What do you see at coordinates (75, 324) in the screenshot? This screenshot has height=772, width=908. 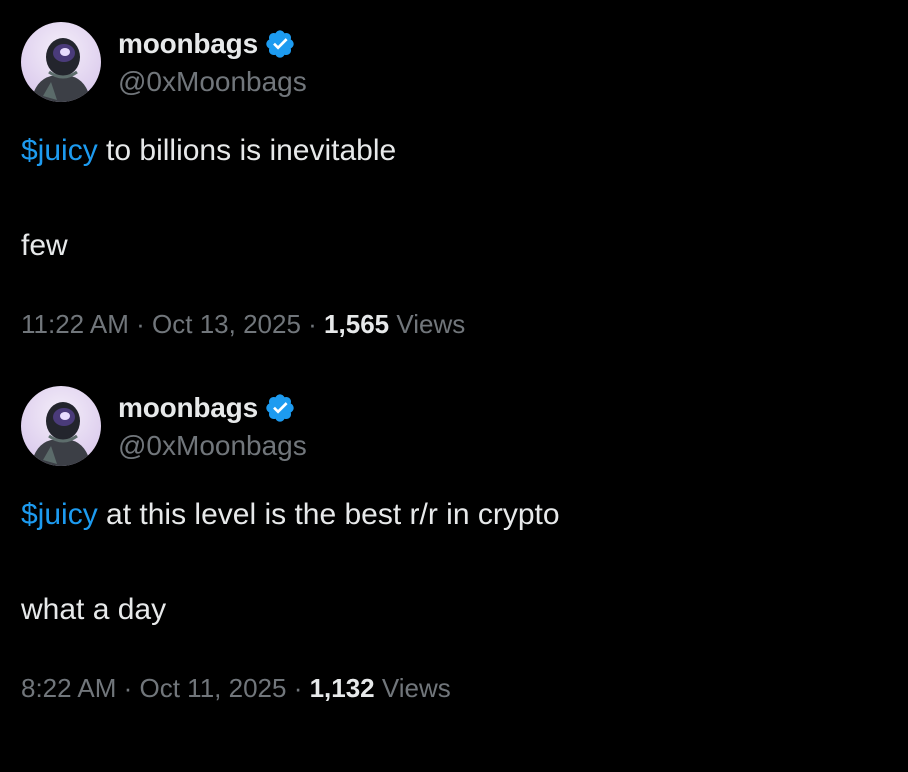 I see `tweet-time: 11:22 AM` at bounding box center [75, 324].